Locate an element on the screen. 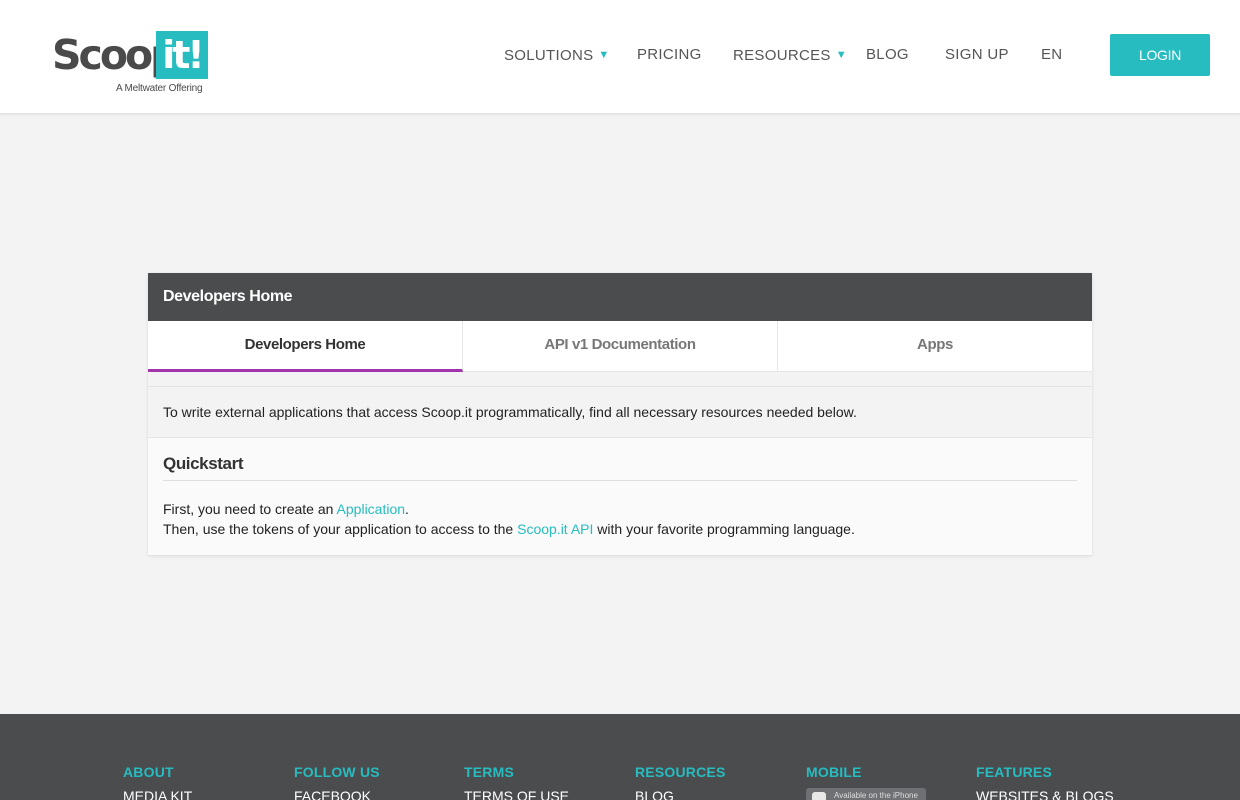 The width and height of the screenshot is (1240, 800). api-link: Scoop.it API is located at coordinates (555, 529).